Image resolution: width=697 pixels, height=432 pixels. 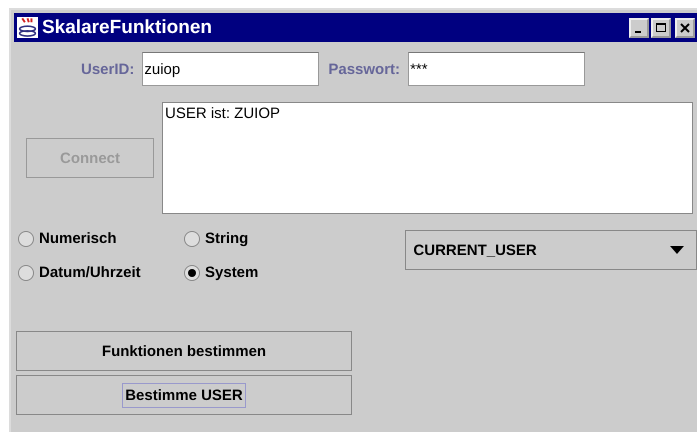 What do you see at coordinates (231, 272) in the screenshot?
I see `radio-label: System` at bounding box center [231, 272].